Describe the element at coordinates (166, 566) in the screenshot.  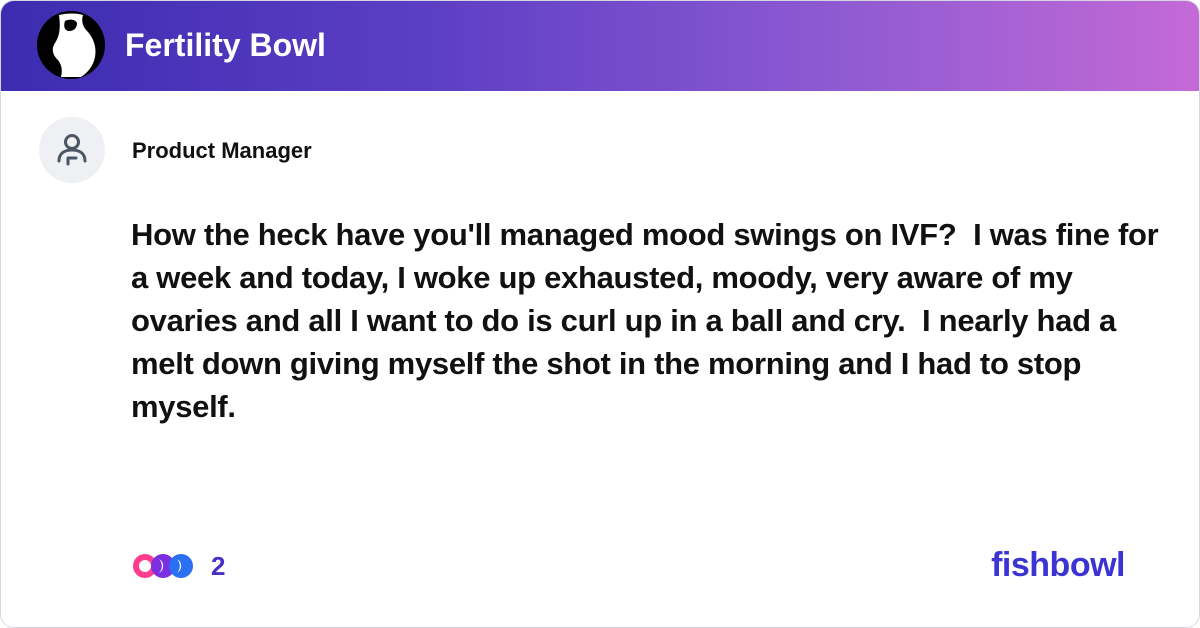
I see `reaction-icons` at that location.